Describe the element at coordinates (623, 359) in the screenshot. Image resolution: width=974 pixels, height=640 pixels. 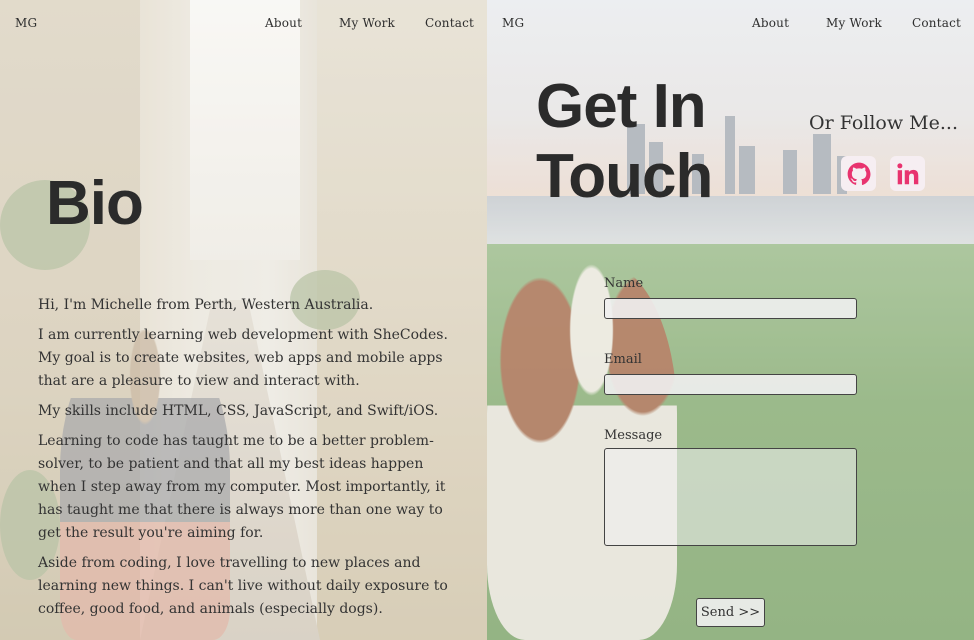
I see `email-label: Email` at that location.